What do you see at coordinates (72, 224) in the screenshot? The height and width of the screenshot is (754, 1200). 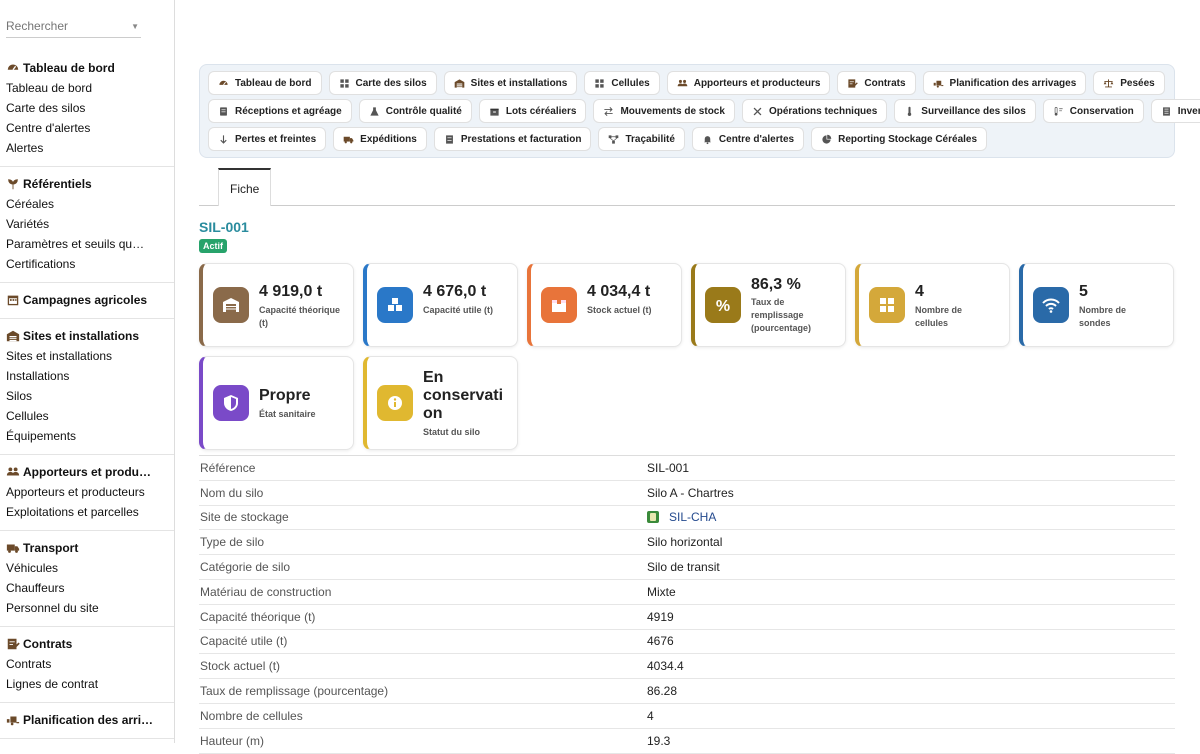 I see `sidebar-item: Variétés` at bounding box center [72, 224].